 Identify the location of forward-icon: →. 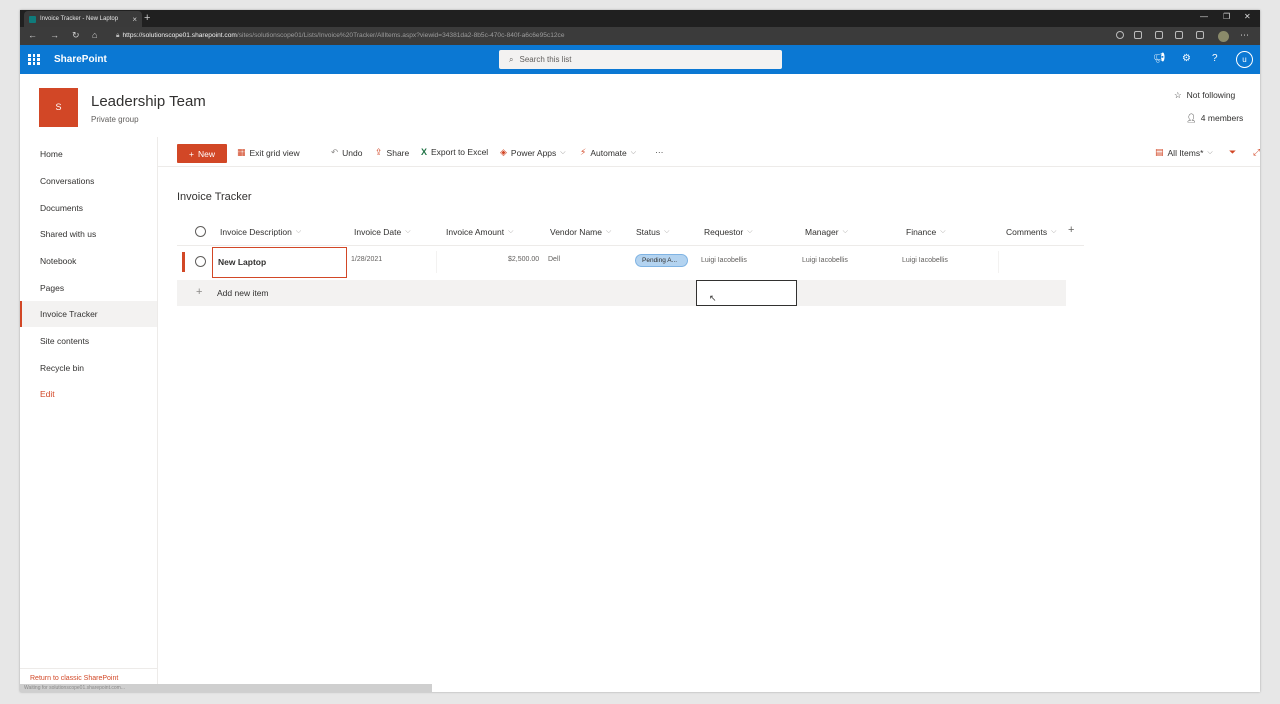
(54, 35).